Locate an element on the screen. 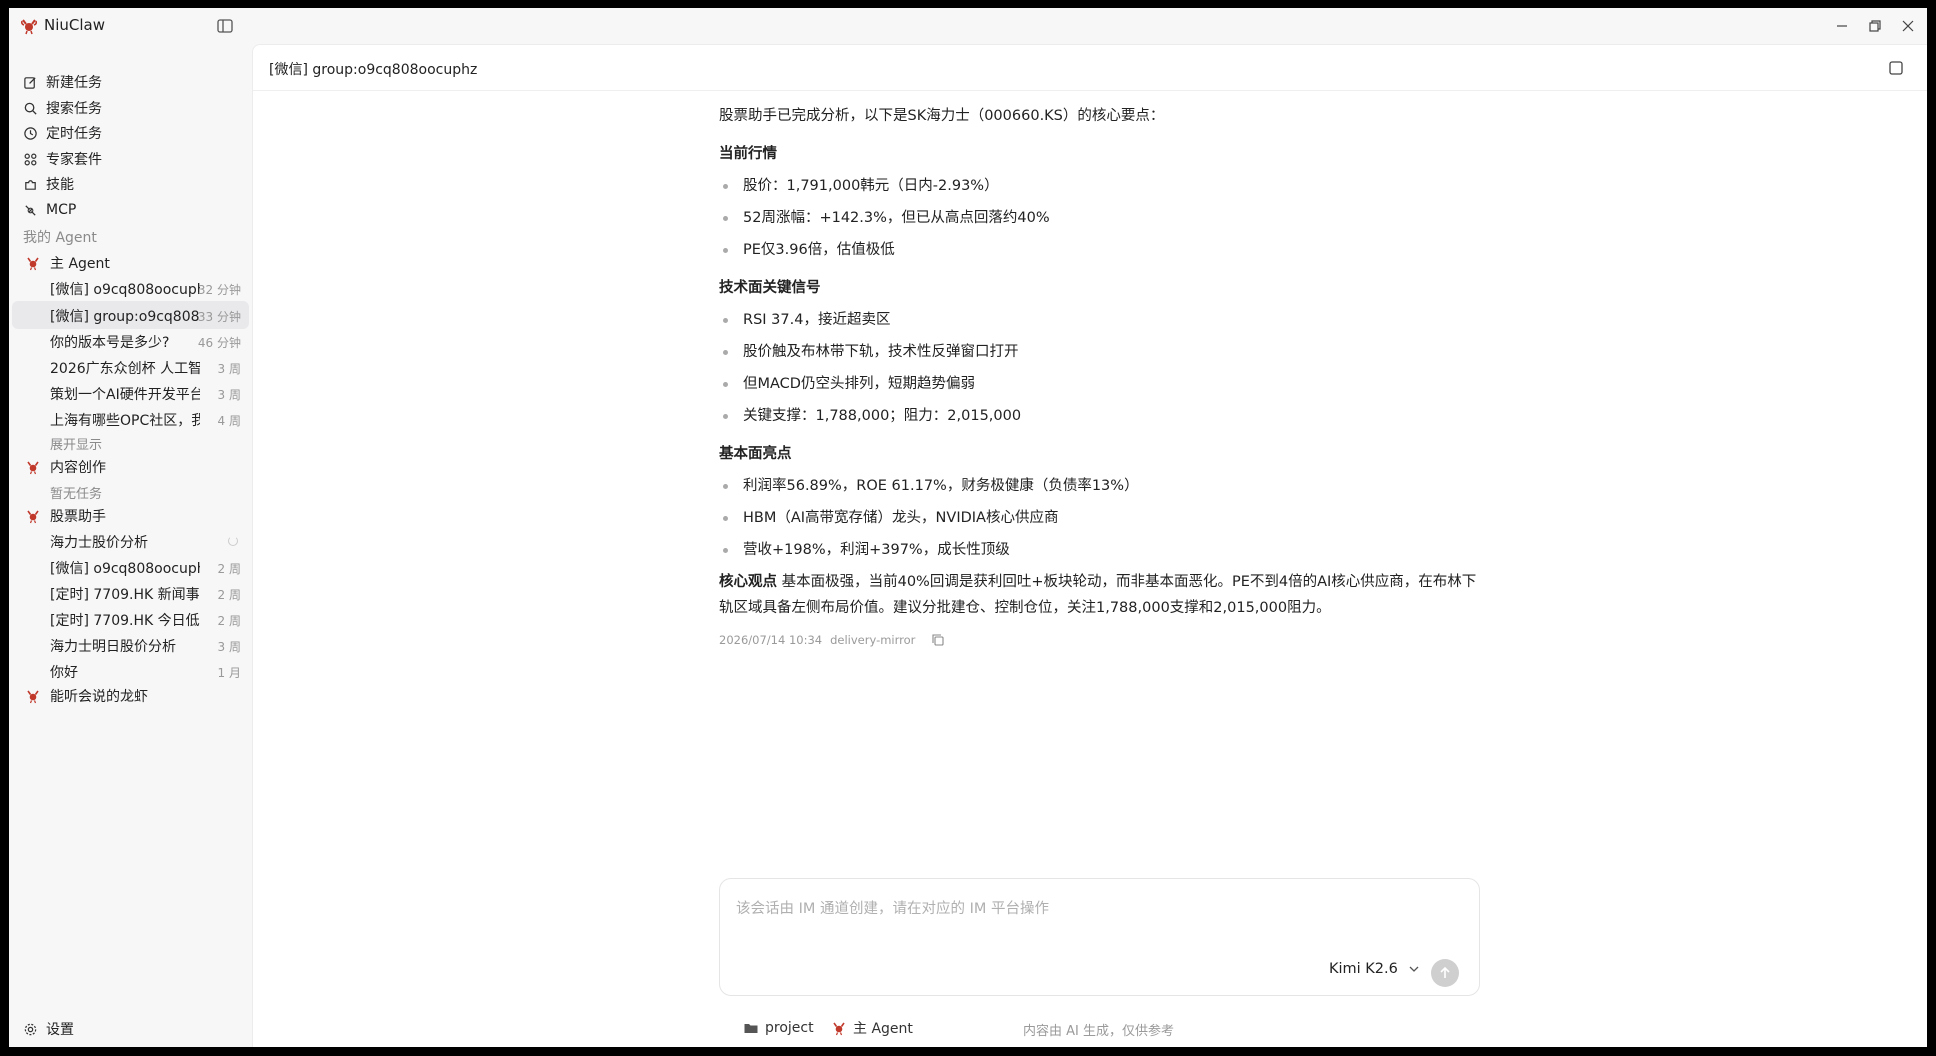 This screenshot has height=1056, width=1936. nav-new-task: 新建任务 is located at coordinates (62, 82).